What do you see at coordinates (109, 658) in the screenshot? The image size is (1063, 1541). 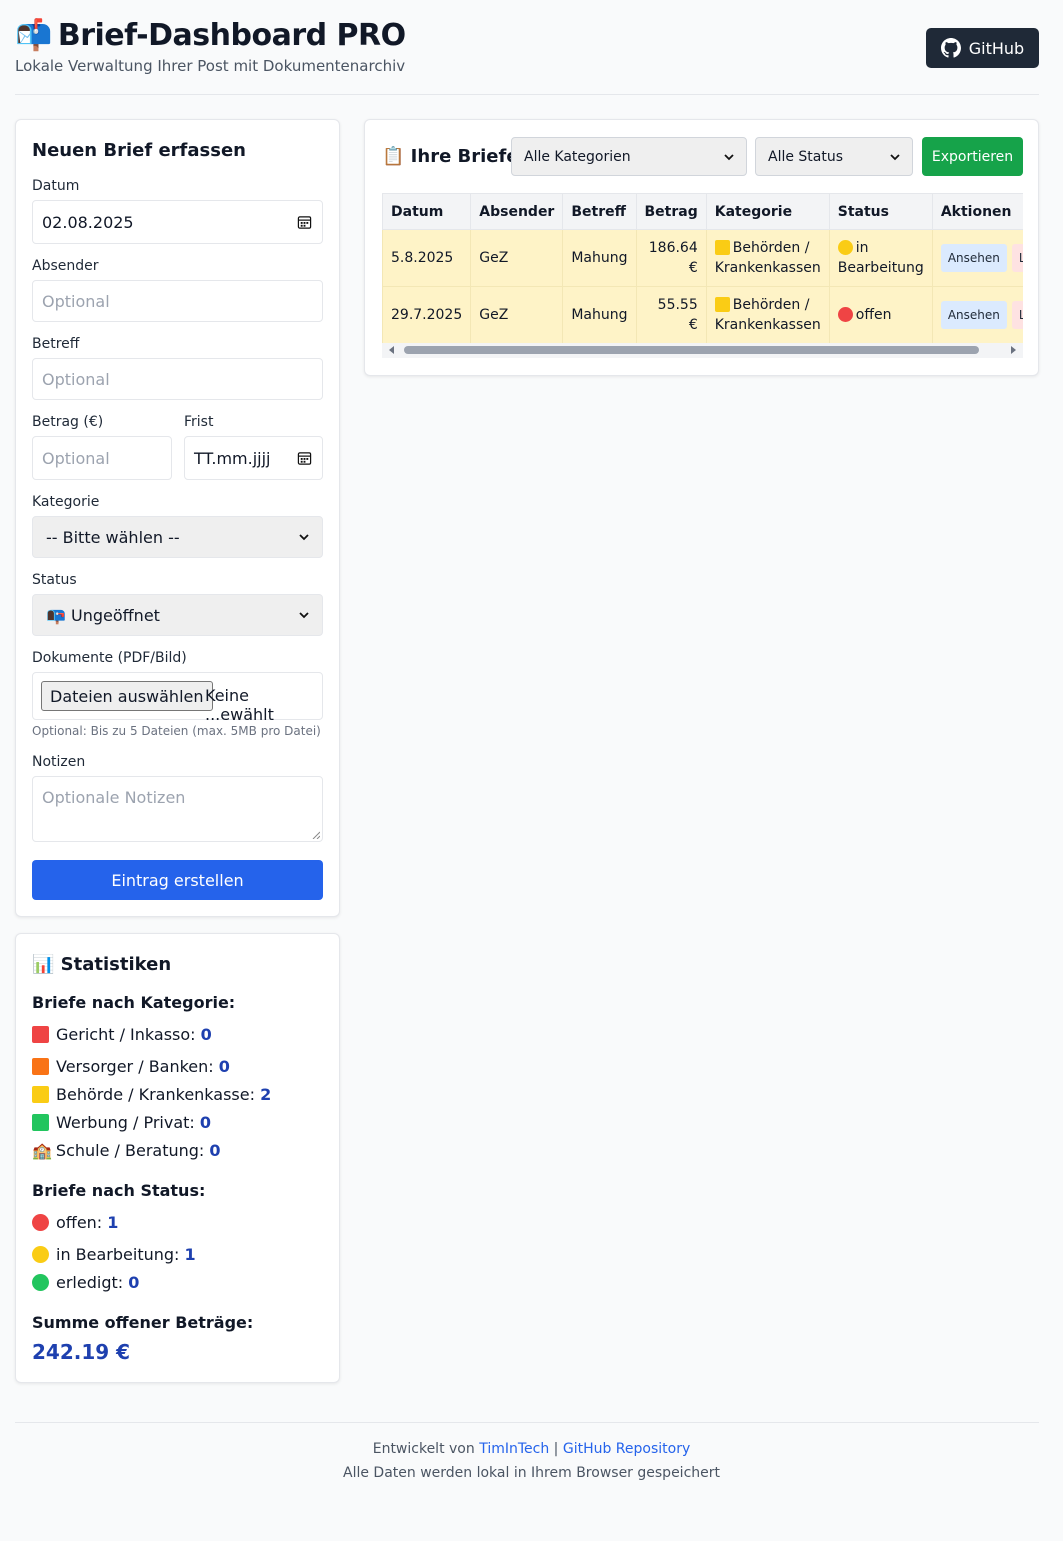 I see `documents-label: Dokumente (PDF/Bild)` at bounding box center [109, 658].